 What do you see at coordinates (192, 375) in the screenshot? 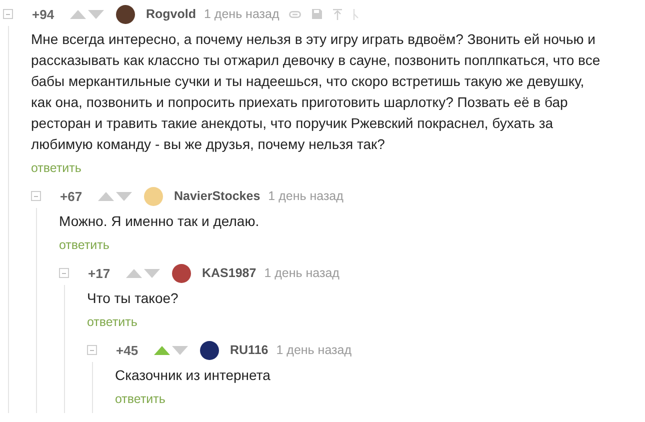
I see `comment-text: Сказочник из интернета` at bounding box center [192, 375].